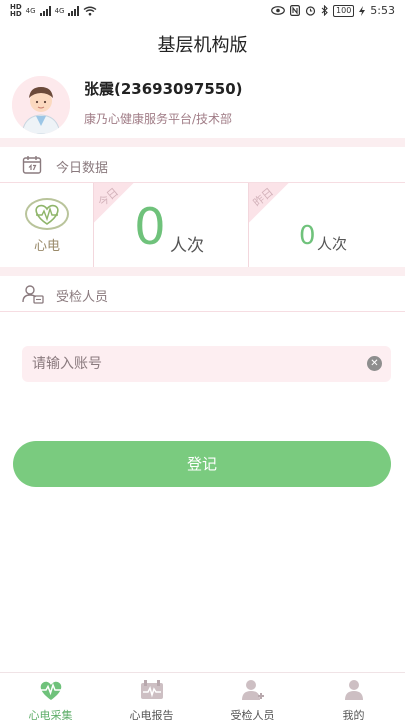 The image size is (405, 720). Describe the element at coordinates (332, 244) in the screenshot. I see `yesterday-count-unit: 人次` at that location.